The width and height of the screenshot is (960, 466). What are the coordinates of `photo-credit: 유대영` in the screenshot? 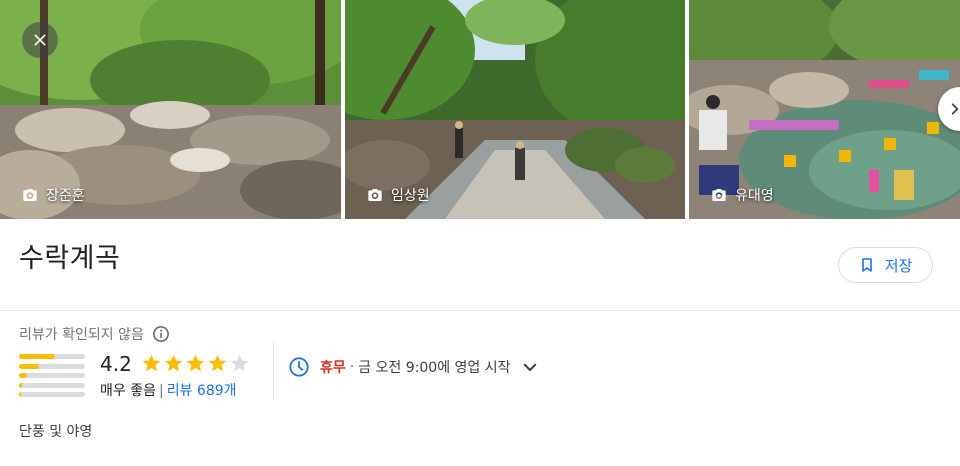 It's located at (742, 195).